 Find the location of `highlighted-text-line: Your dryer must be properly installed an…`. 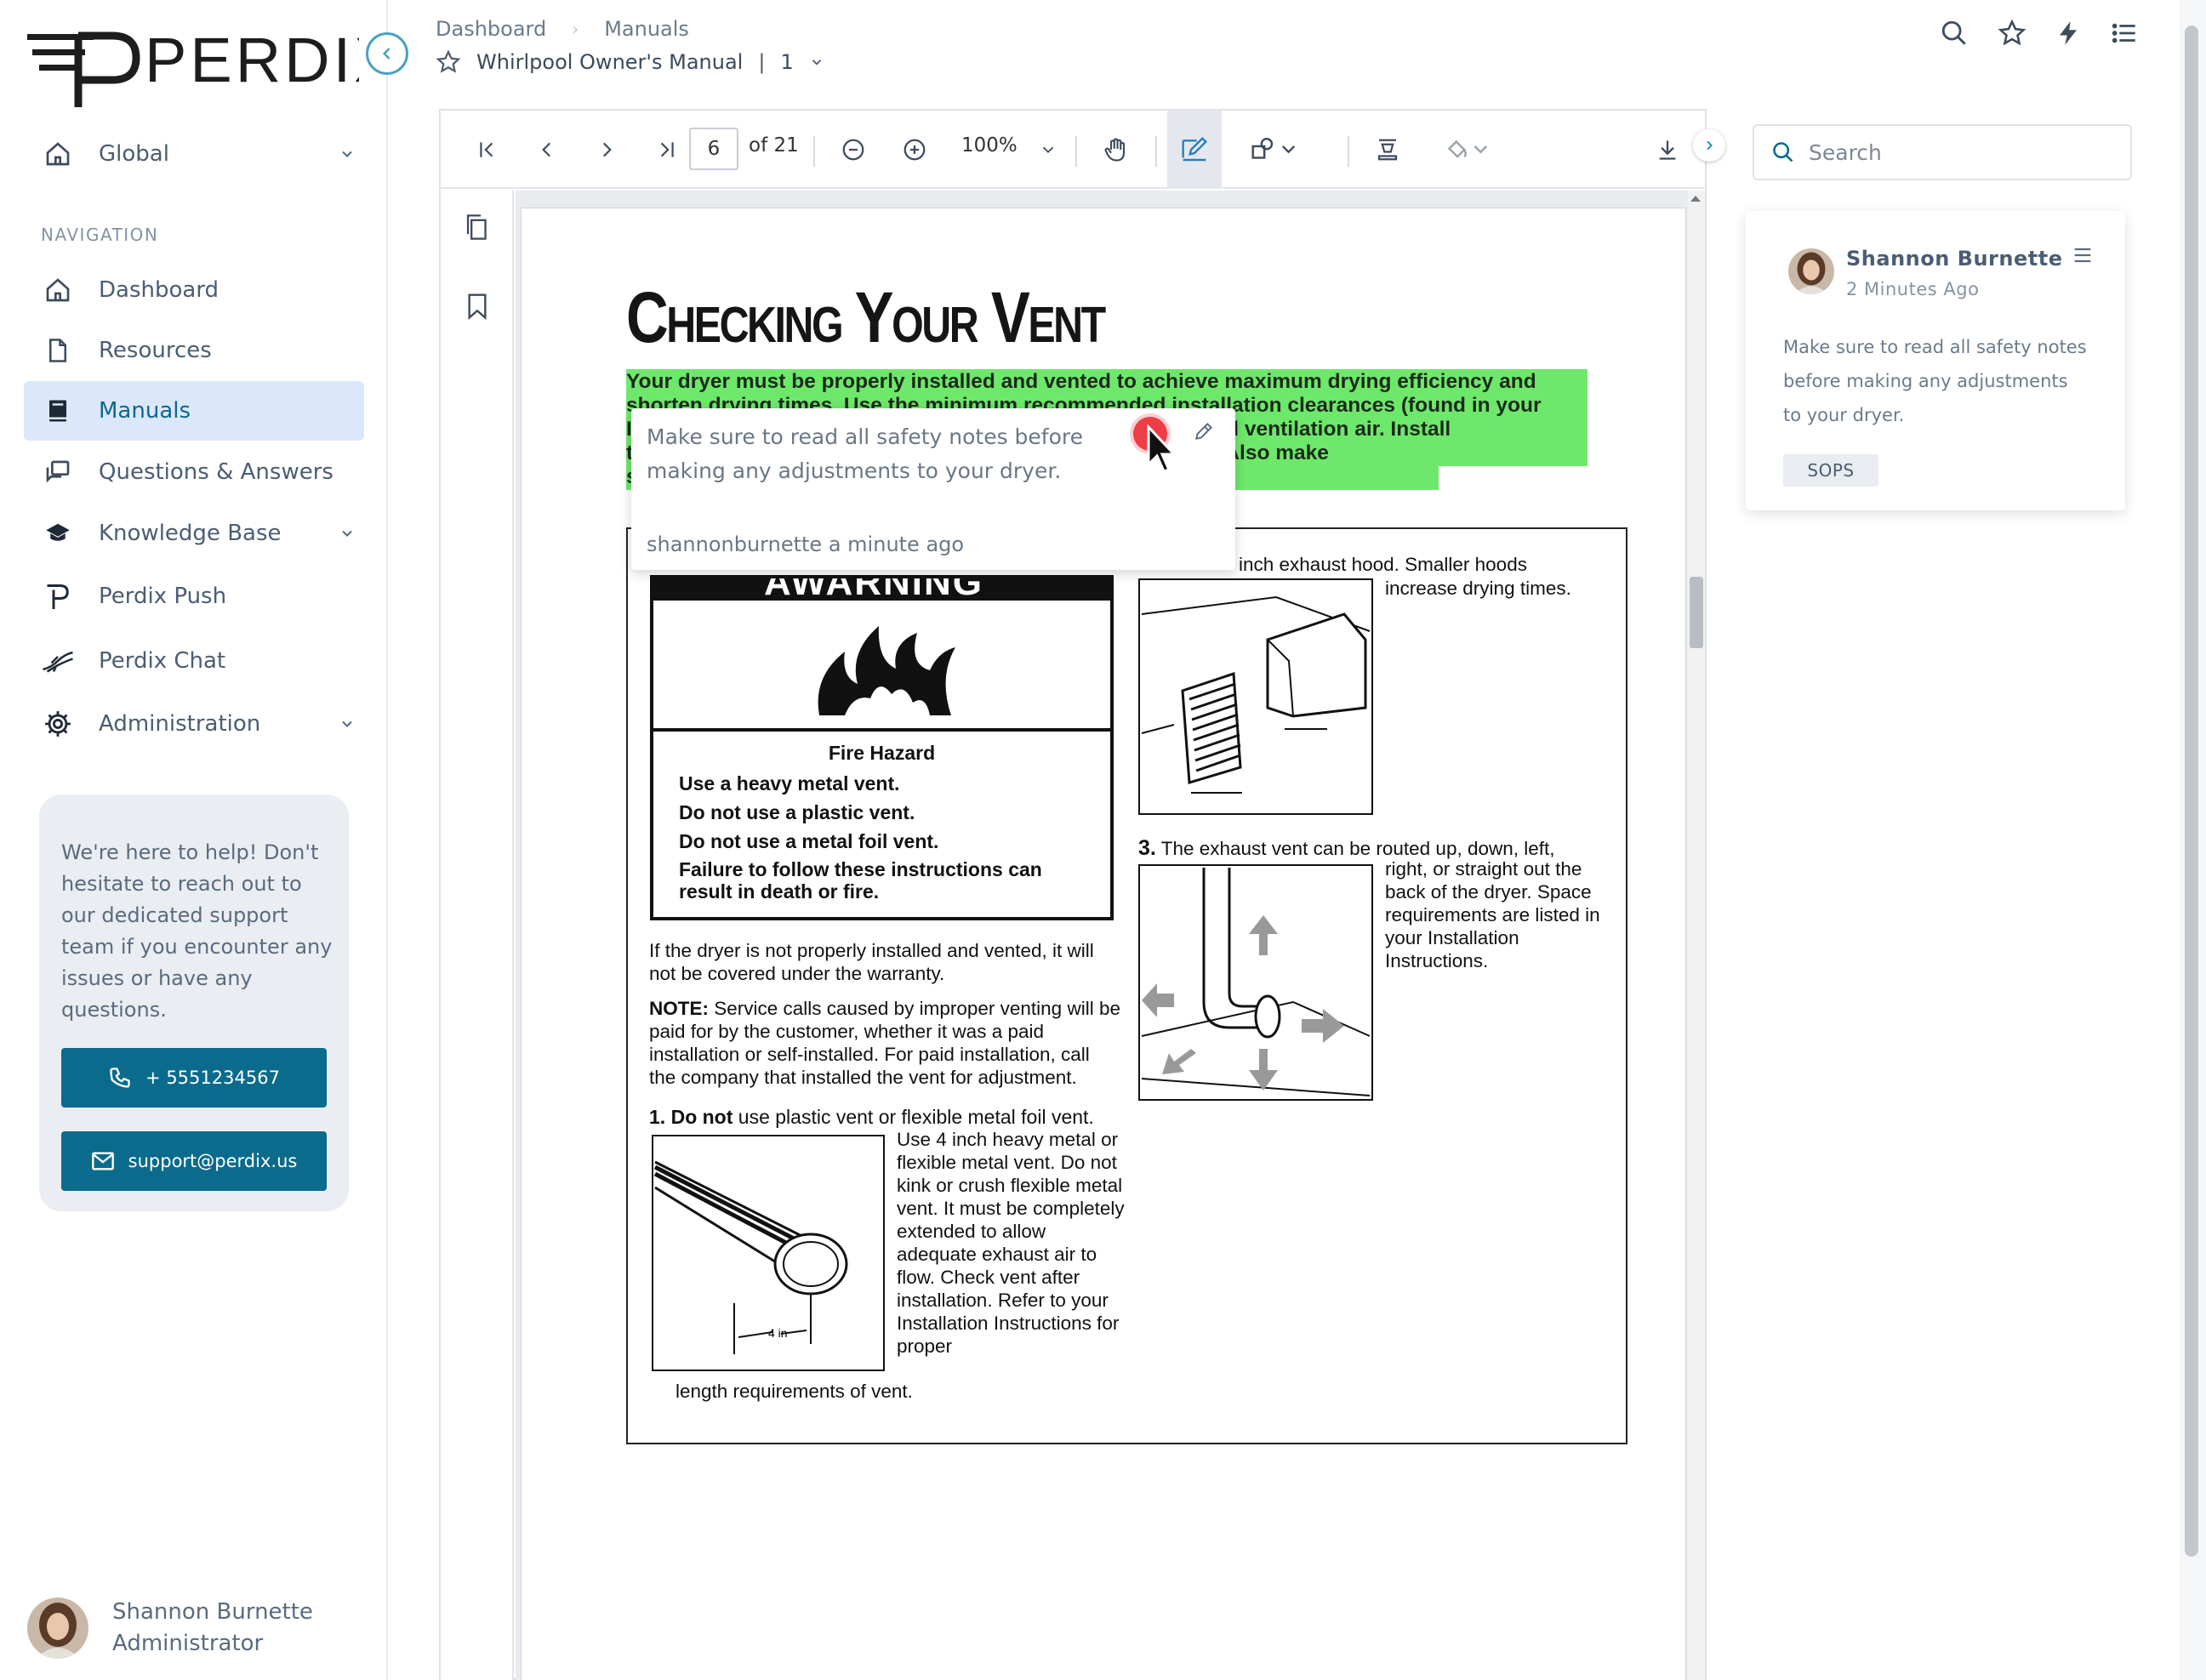

highlighted-text-line: Your dryer must be properly installed an… is located at coordinates (1107, 382).